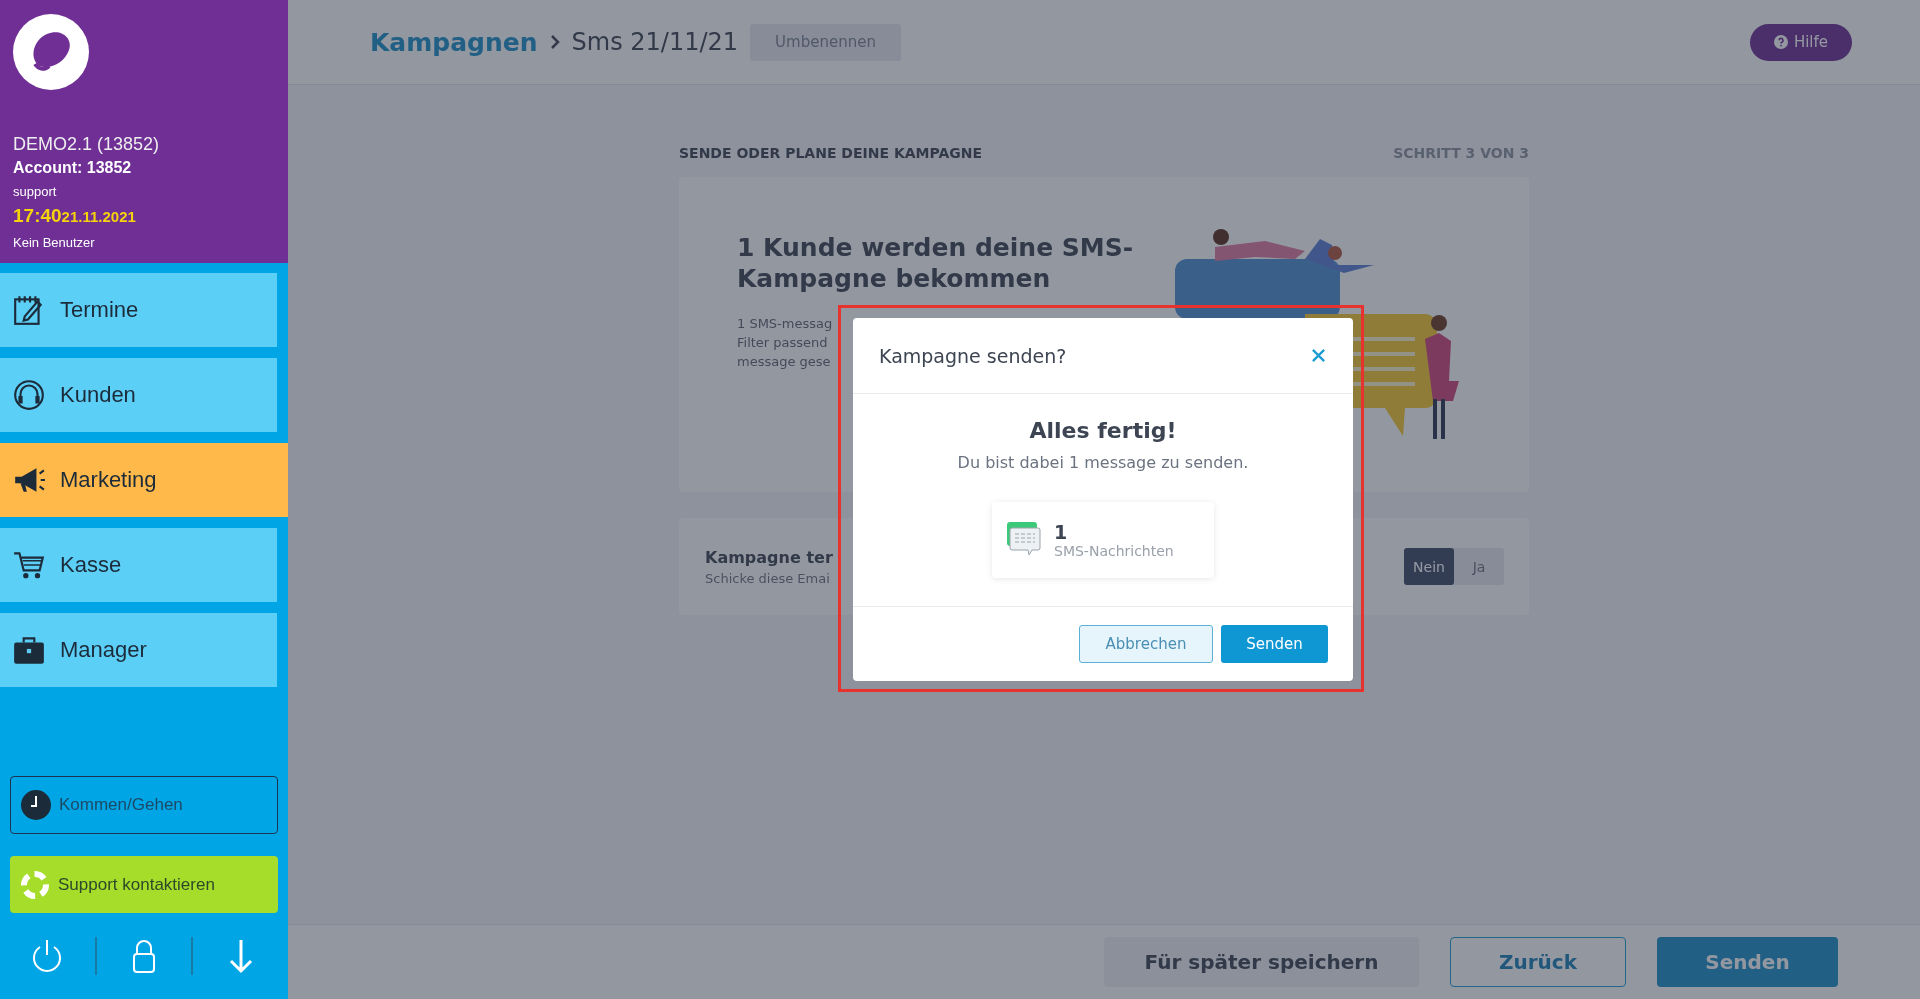 This screenshot has width=1920, height=999. What do you see at coordinates (655, 42) in the screenshot?
I see `page-title: Sms 21/11/21` at bounding box center [655, 42].